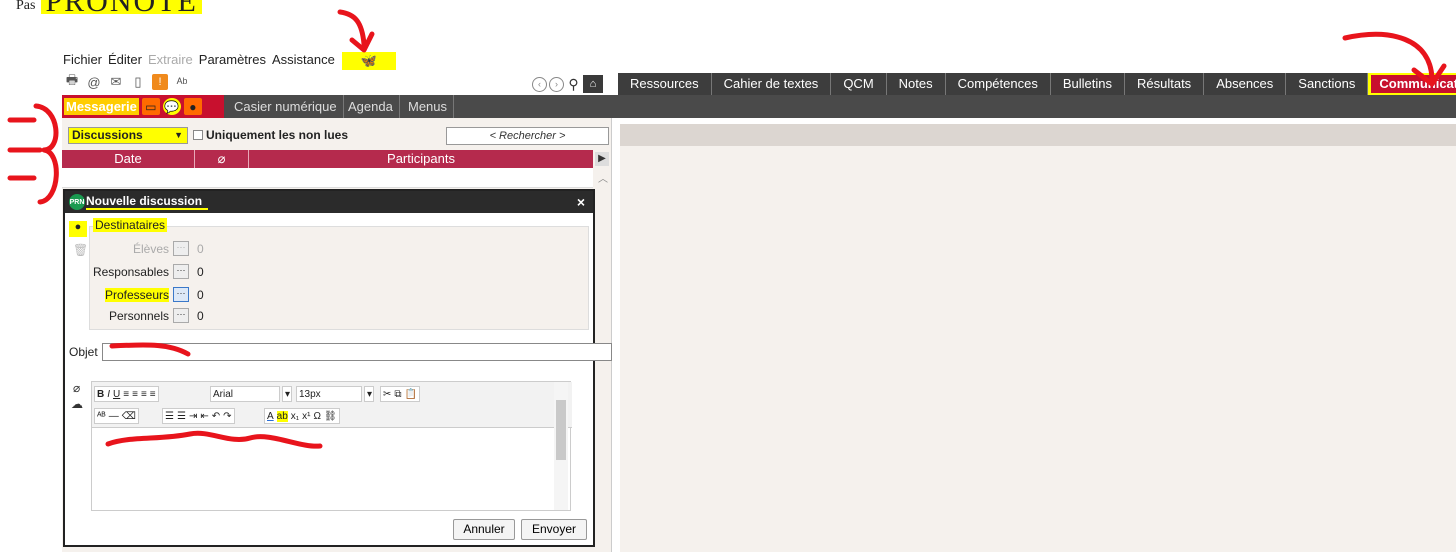 The height and width of the screenshot is (552, 1456). I want to click on butterfly-icon: 🦋, so click(368, 61).